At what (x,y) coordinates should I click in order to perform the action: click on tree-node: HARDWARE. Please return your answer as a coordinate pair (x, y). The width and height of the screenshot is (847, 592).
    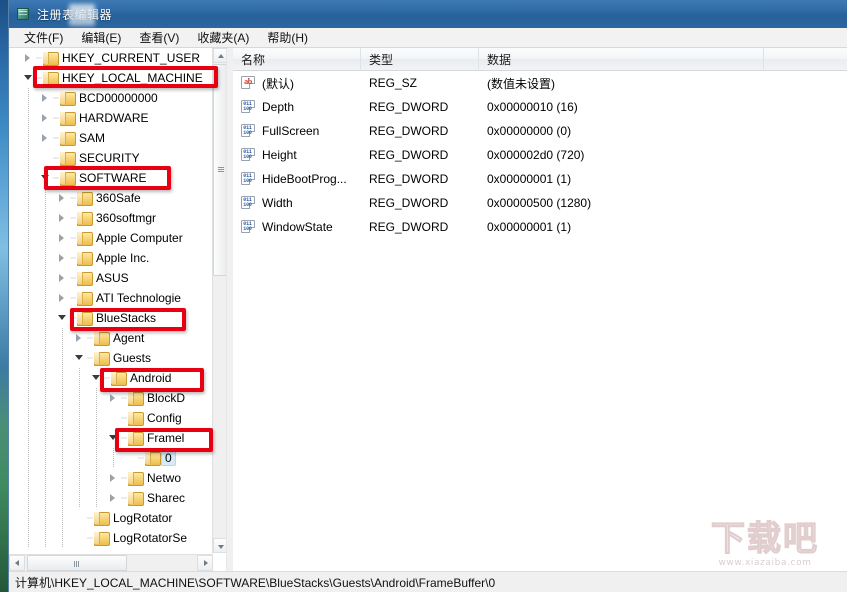
    Looking at the image, I should click on (111, 118).